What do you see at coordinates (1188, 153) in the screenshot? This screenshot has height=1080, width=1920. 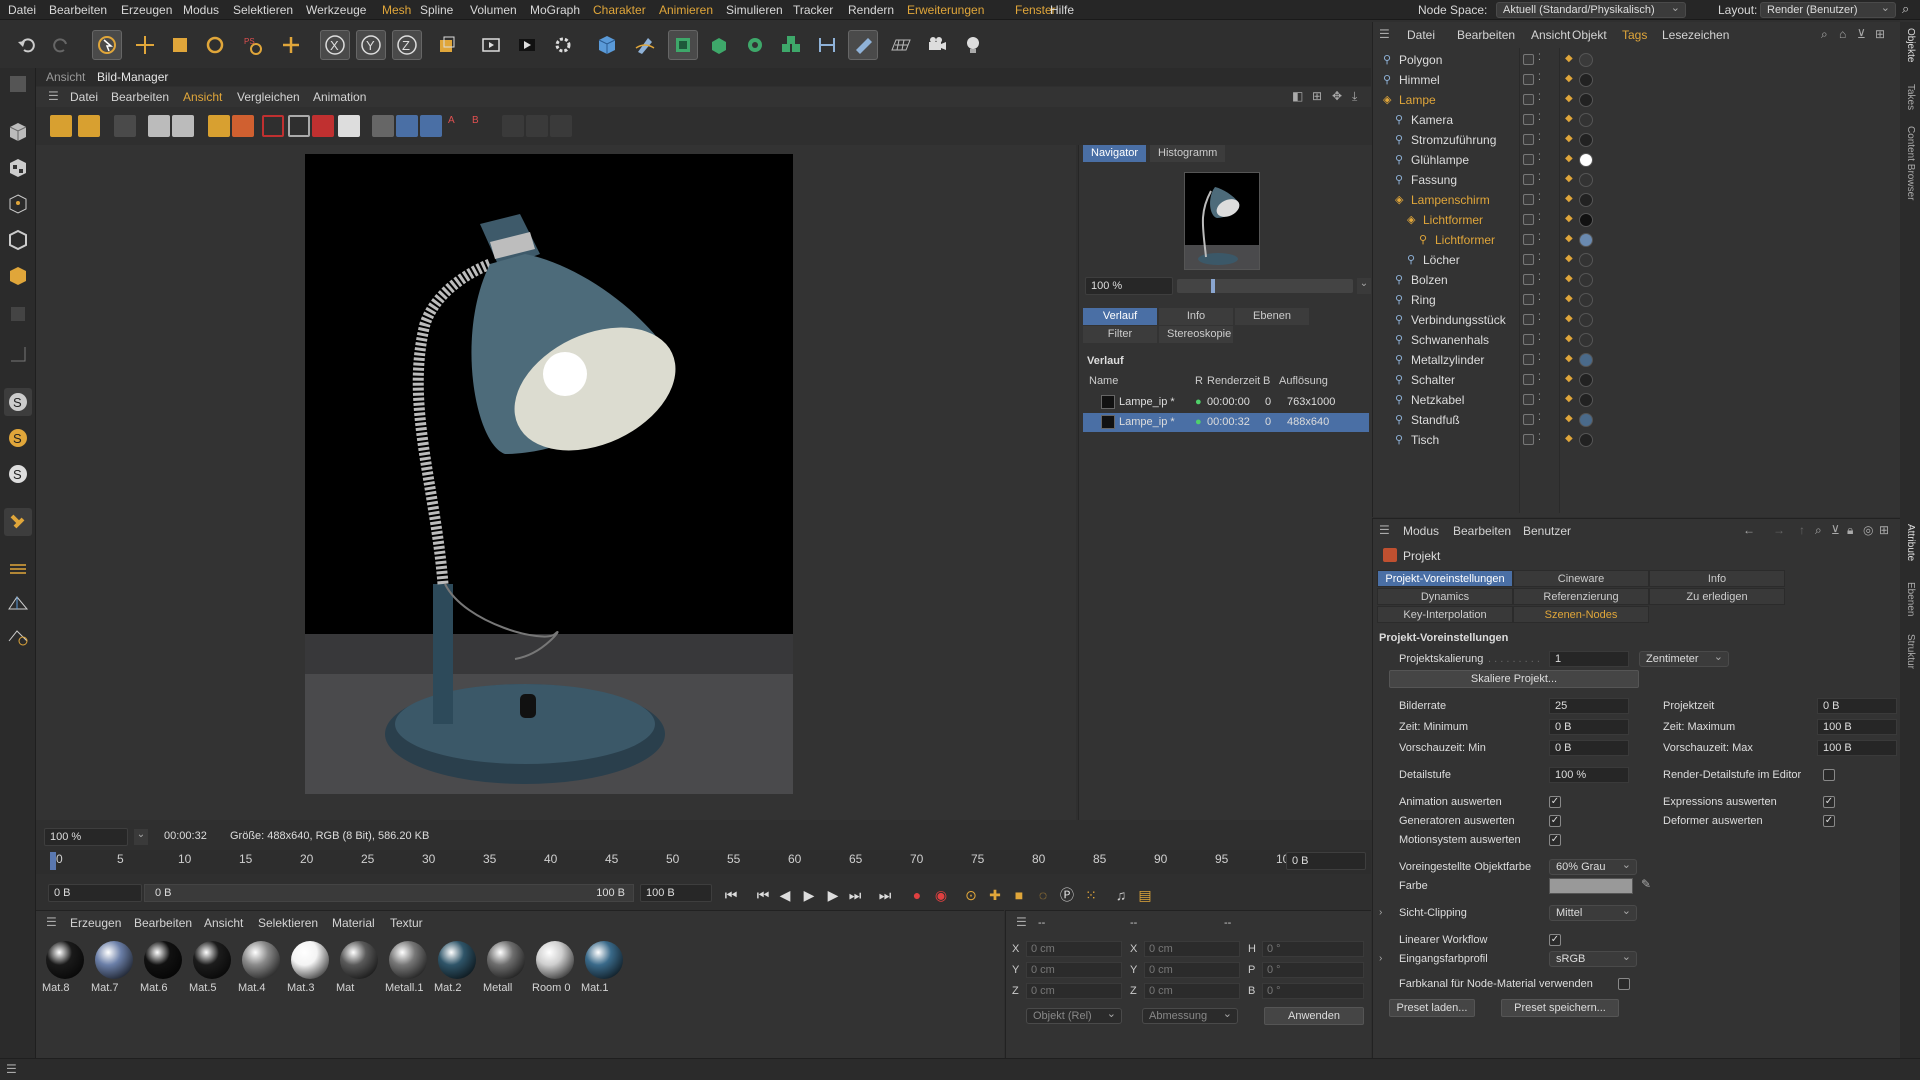 I see `tab-histogramm: Histogramm` at bounding box center [1188, 153].